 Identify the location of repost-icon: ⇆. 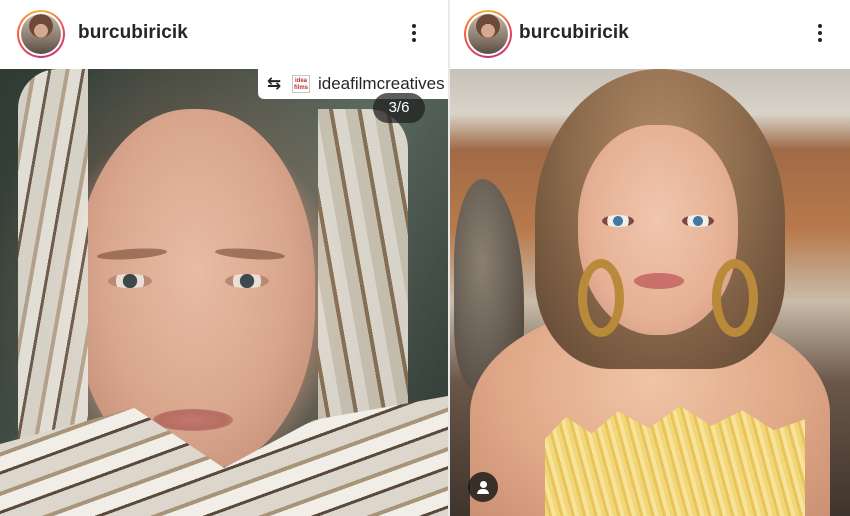
(274, 84).